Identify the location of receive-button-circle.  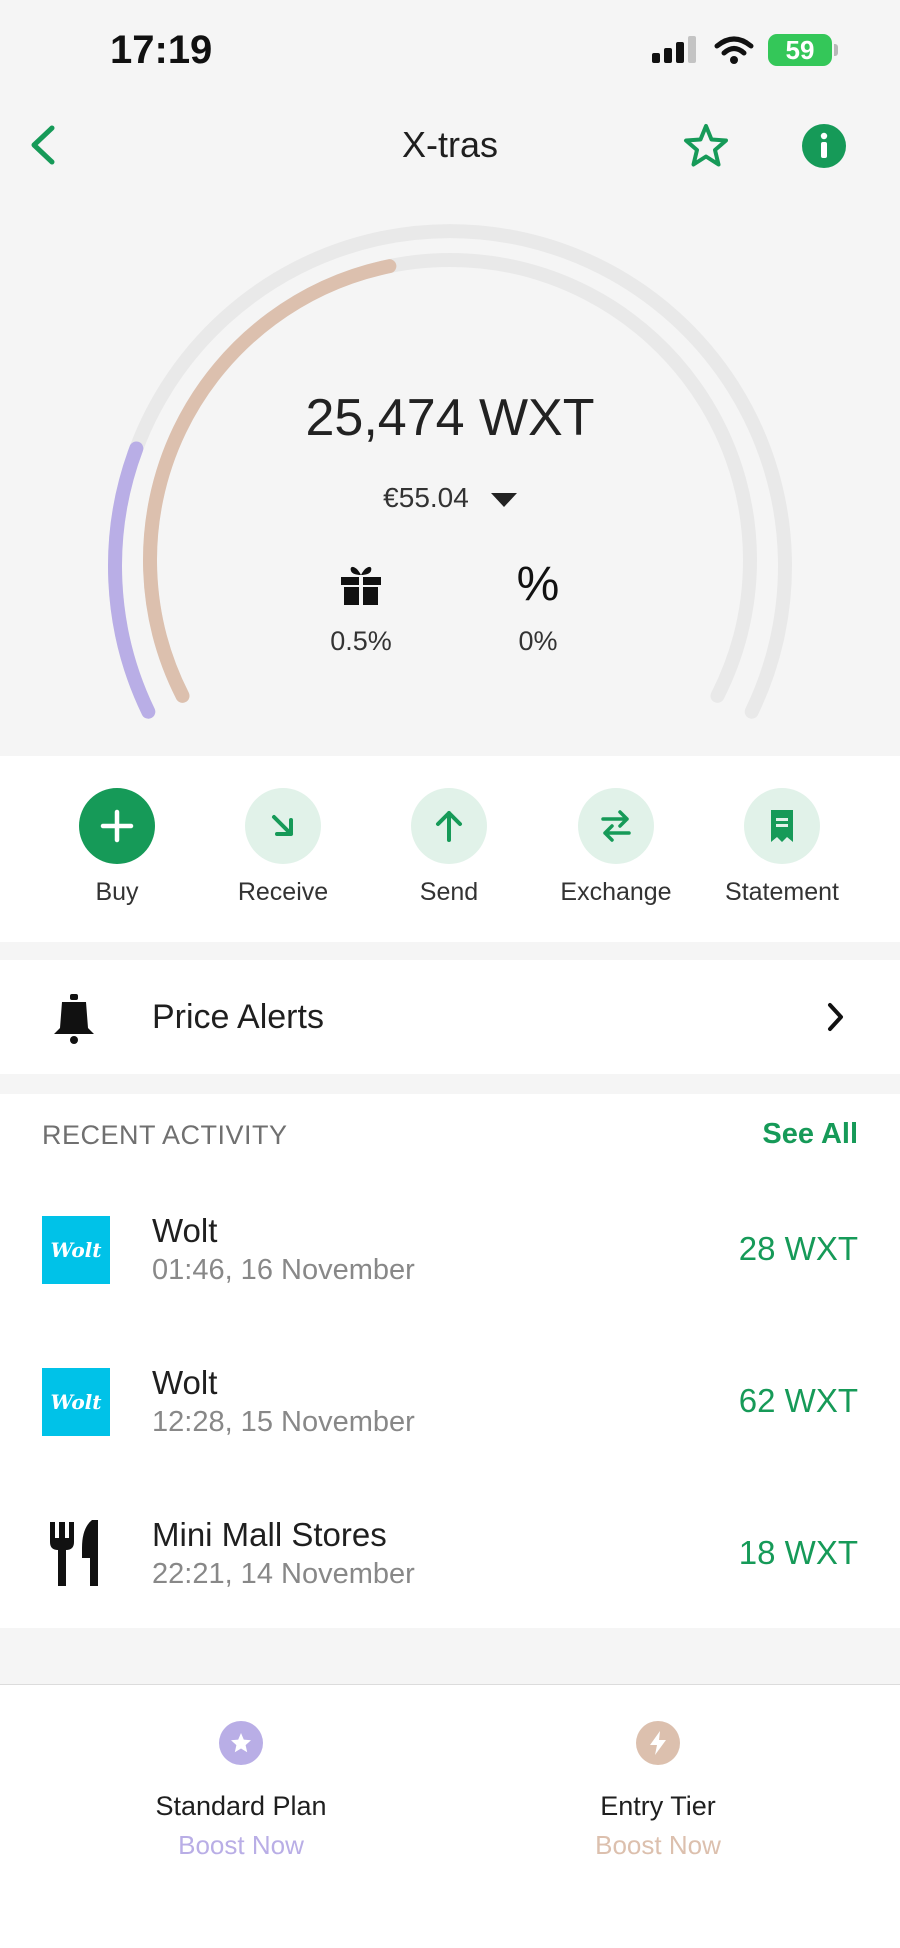
(283, 826).